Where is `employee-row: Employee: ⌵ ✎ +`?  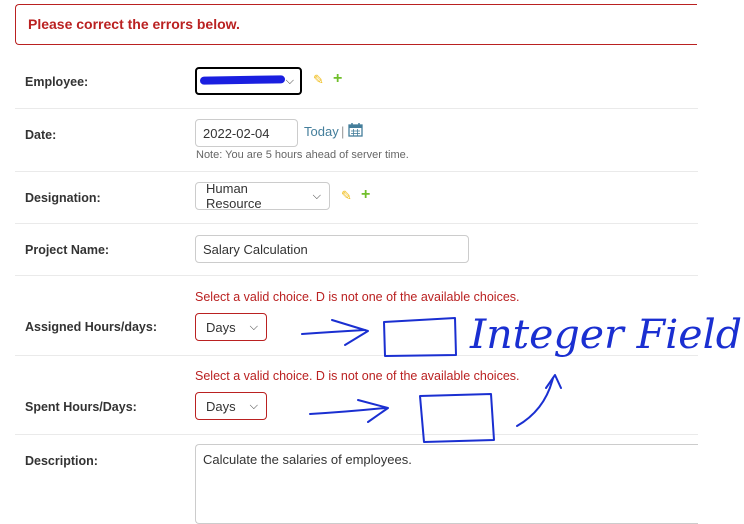
employee-row: Employee: ⌵ ✎ + is located at coordinates (356, 82).